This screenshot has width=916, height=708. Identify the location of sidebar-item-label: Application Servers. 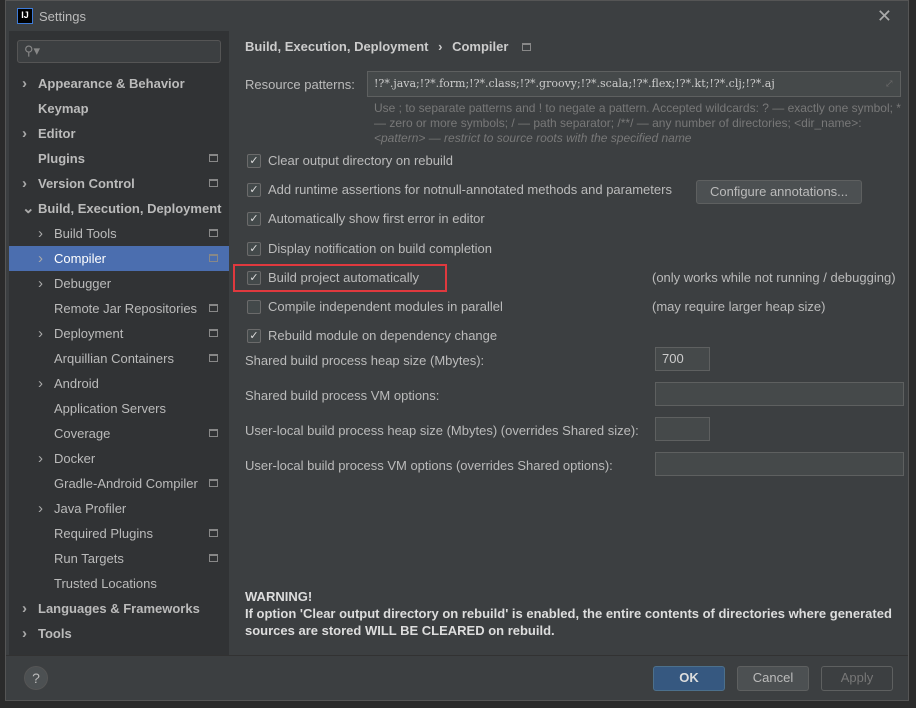
(110, 408).